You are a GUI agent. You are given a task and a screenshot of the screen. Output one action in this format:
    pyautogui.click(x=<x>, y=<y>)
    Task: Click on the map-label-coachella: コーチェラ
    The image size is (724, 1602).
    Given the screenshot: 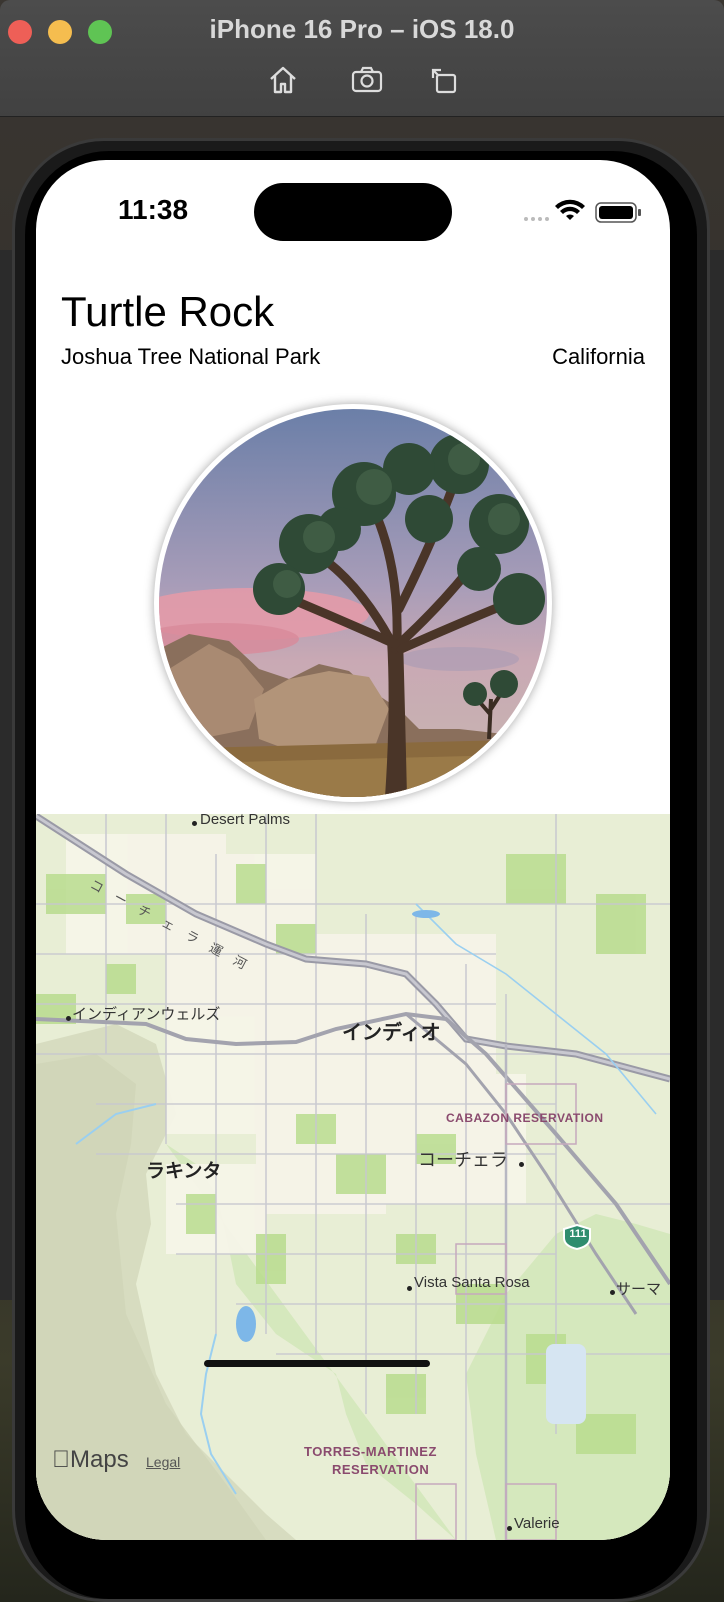 What is the action you would take?
    pyautogui.click(x=463, y=1159)
    